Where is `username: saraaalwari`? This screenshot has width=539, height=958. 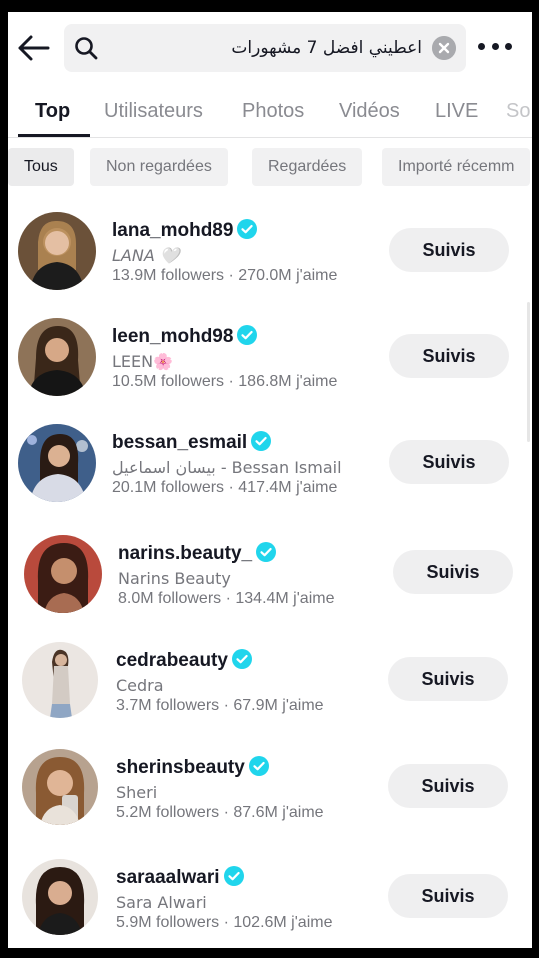
username: saraaalwari is located at coordinates (180, 877).